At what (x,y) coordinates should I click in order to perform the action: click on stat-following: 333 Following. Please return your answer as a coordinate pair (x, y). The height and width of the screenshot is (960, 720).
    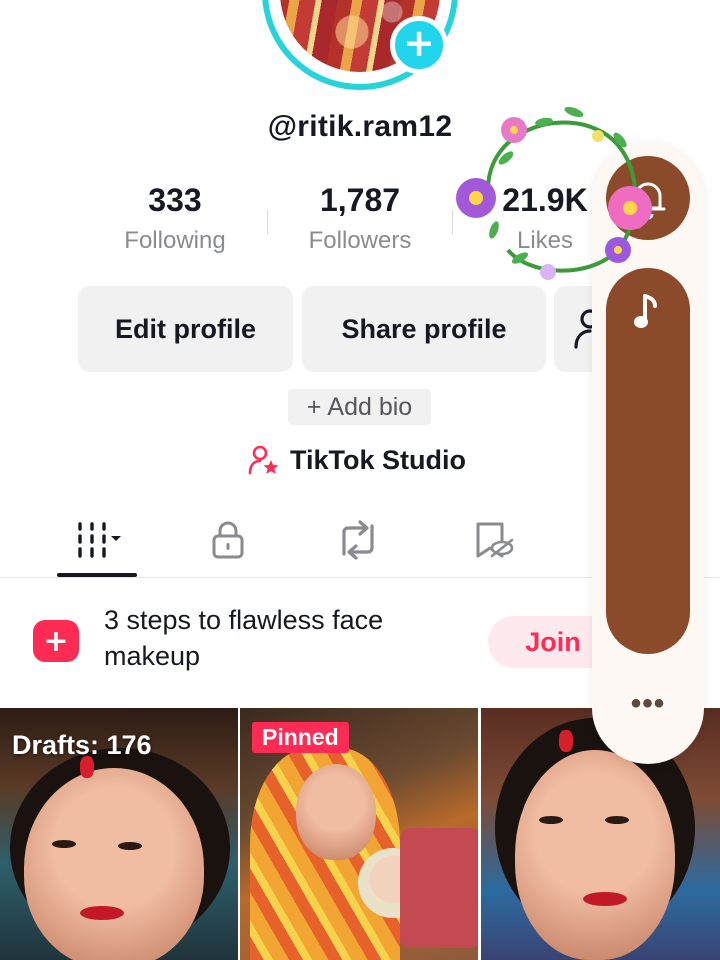
    Looking at the image, I should click on (175, 218).